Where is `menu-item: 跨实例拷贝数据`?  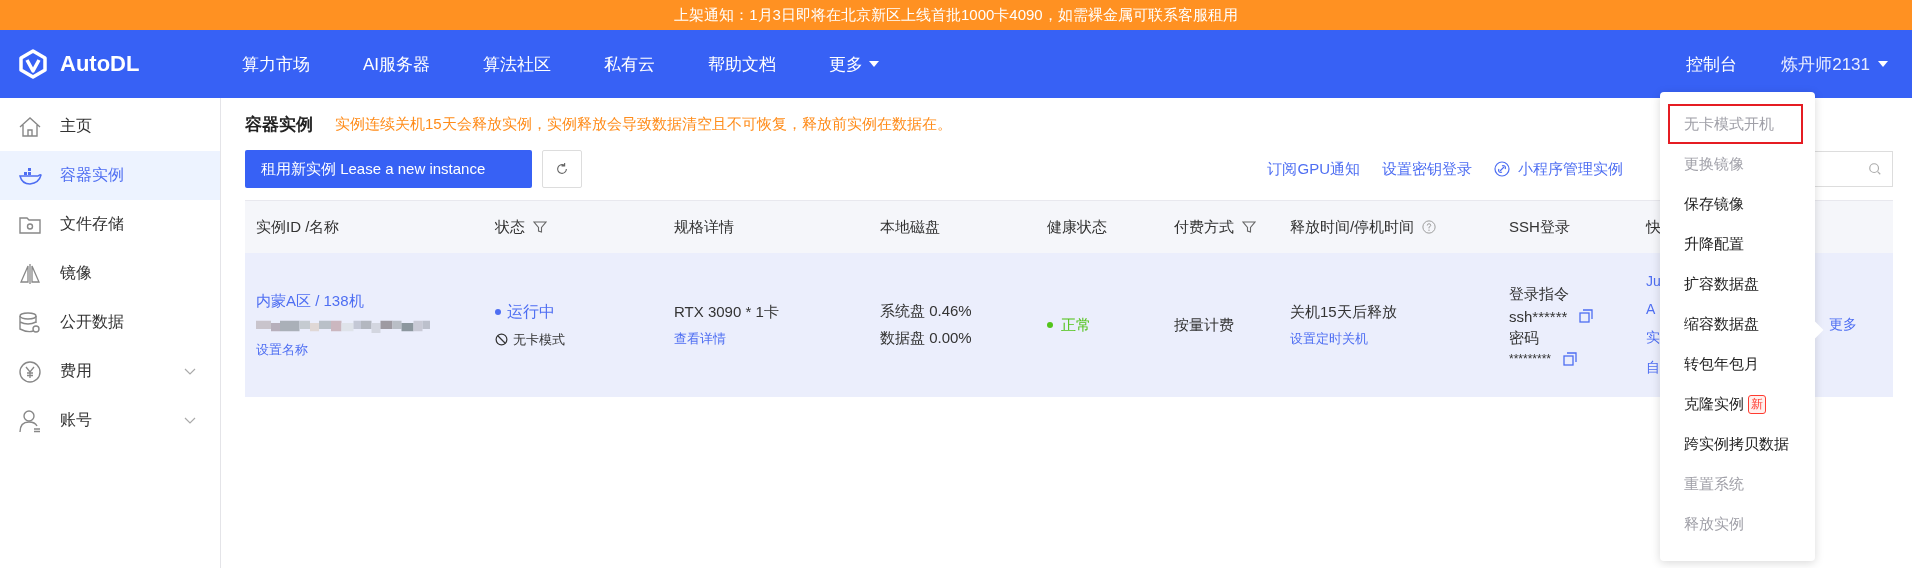 menu-item: 跨实例拷贝数据 is located at coordinates (1735, 444).